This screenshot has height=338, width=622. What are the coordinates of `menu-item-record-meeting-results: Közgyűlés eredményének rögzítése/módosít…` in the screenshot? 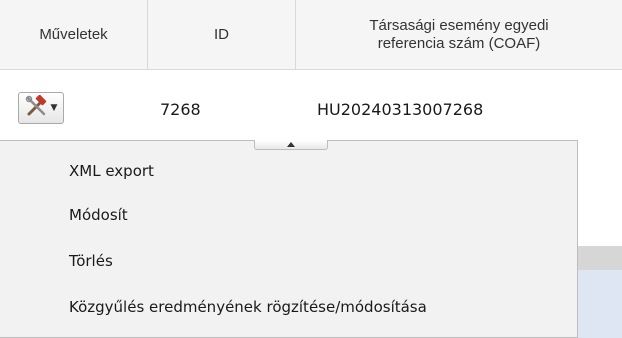 It's located at (289, 307).